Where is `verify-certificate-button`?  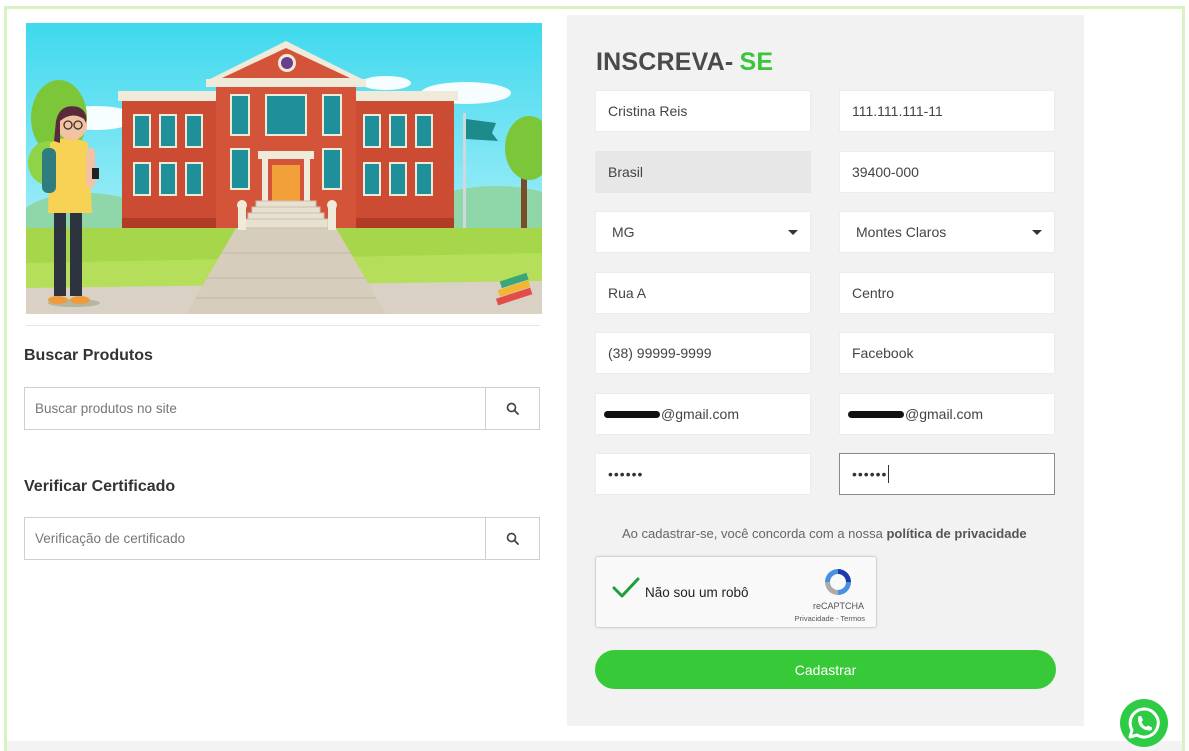
verify-certificate-button is located at coordinates (512, 538).